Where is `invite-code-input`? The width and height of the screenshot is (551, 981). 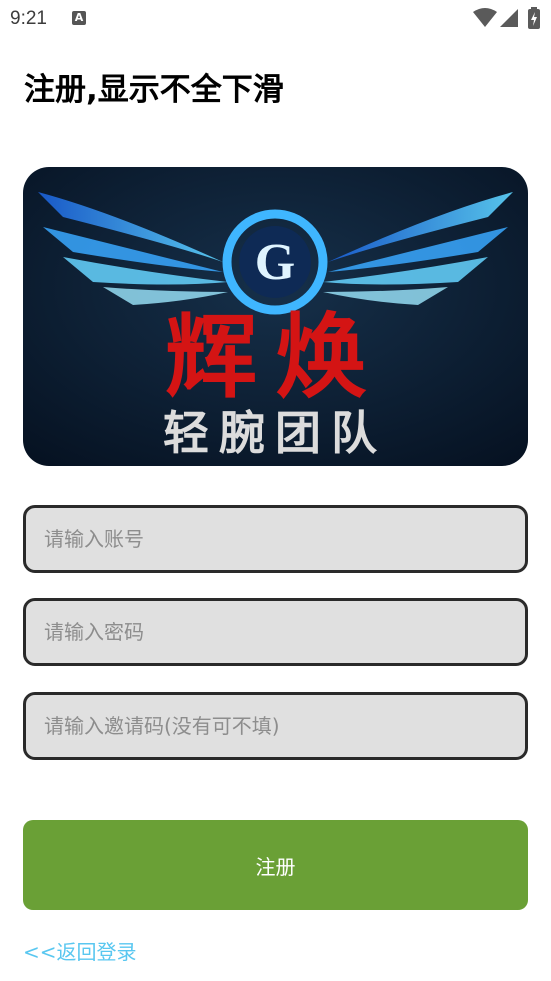
invite-code-input is located at coordinates (275, 726).